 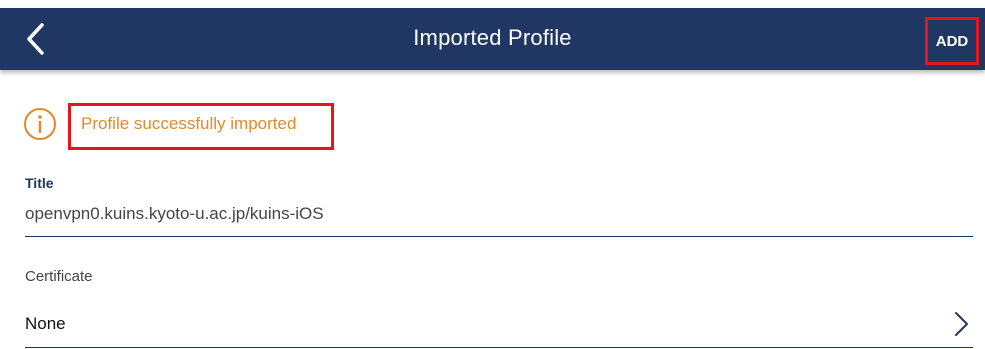 What do you see at coordinates (499, 347) in the screenshot?
I see `certificate-divider` at bounding box center [499, 347].